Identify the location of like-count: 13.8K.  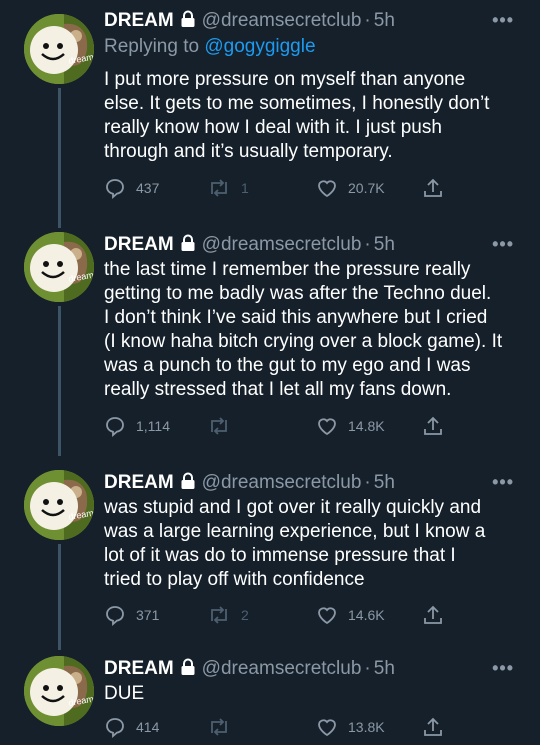
(366, 727).